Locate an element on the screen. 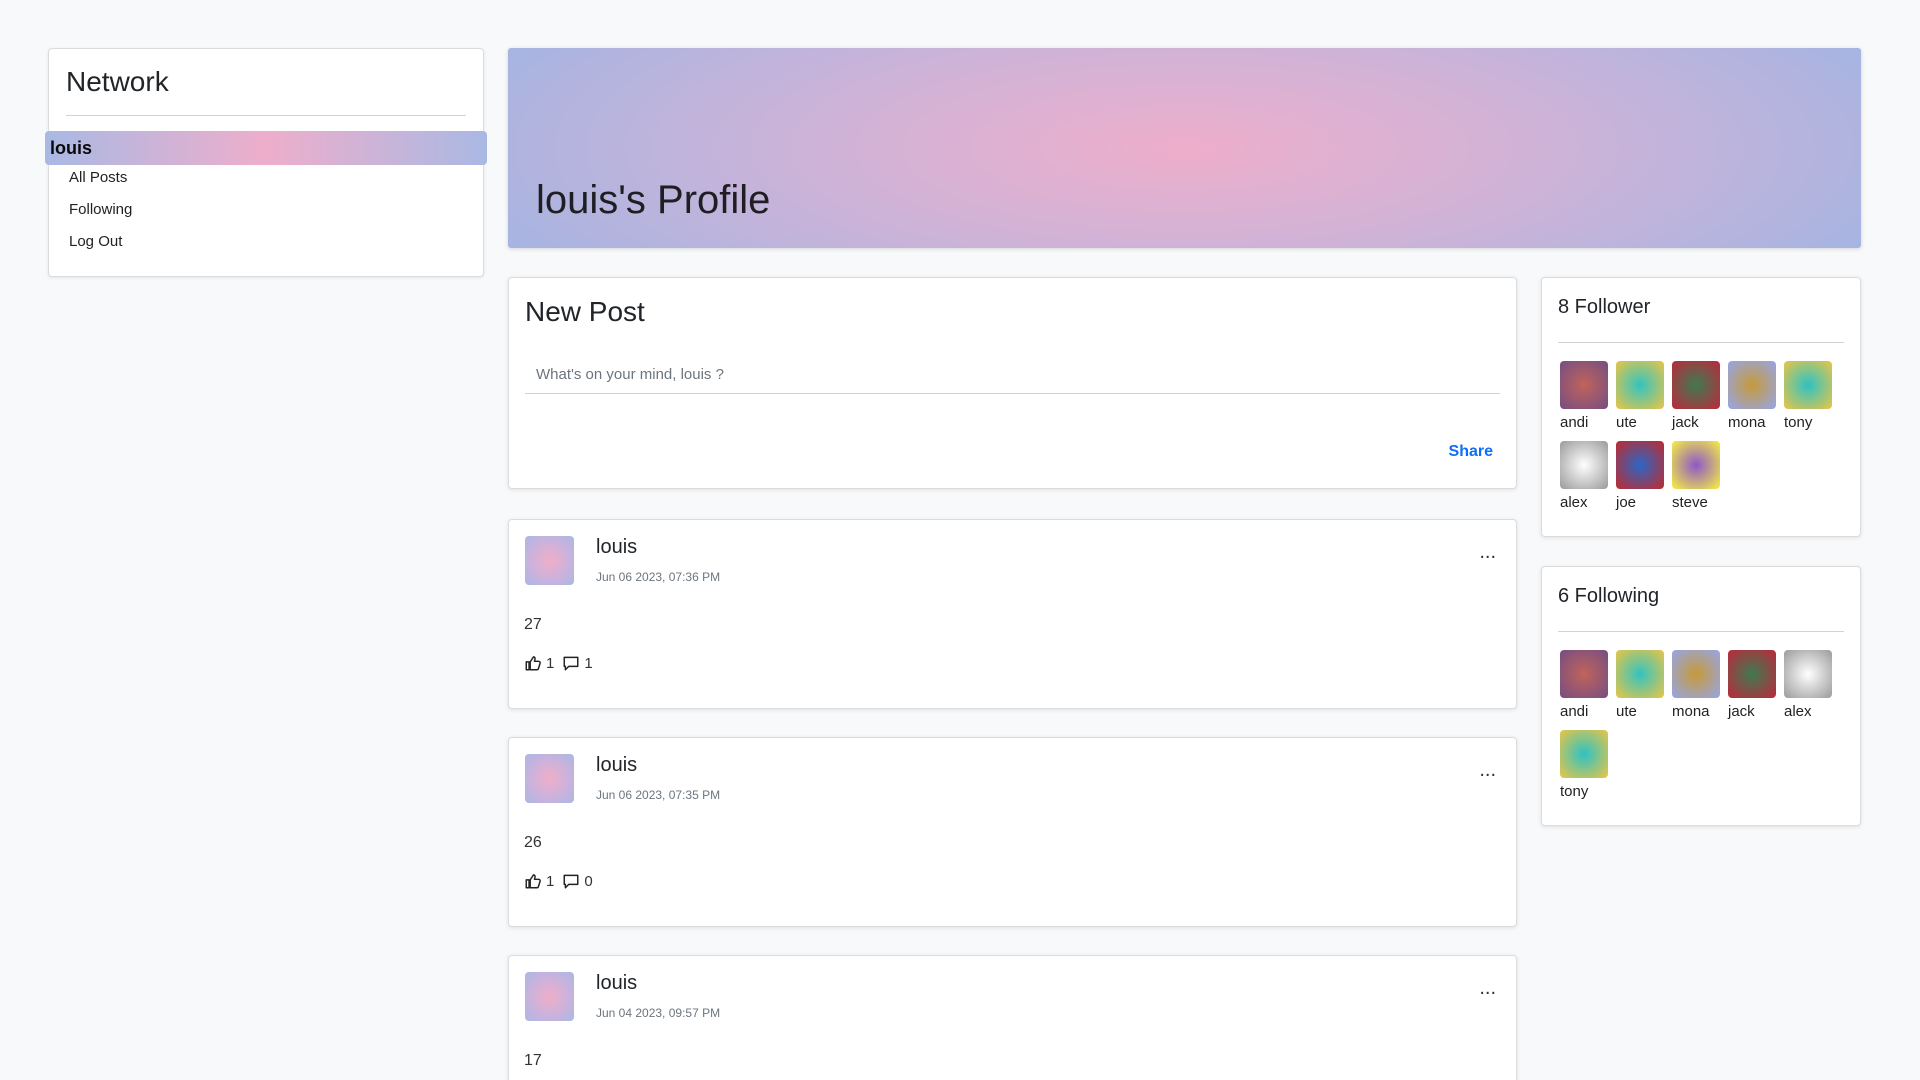 Image resolution: width=1920 pixels, height=1080 pixels. followers-title: 8 Follower is located at coordinates (1604, 307).